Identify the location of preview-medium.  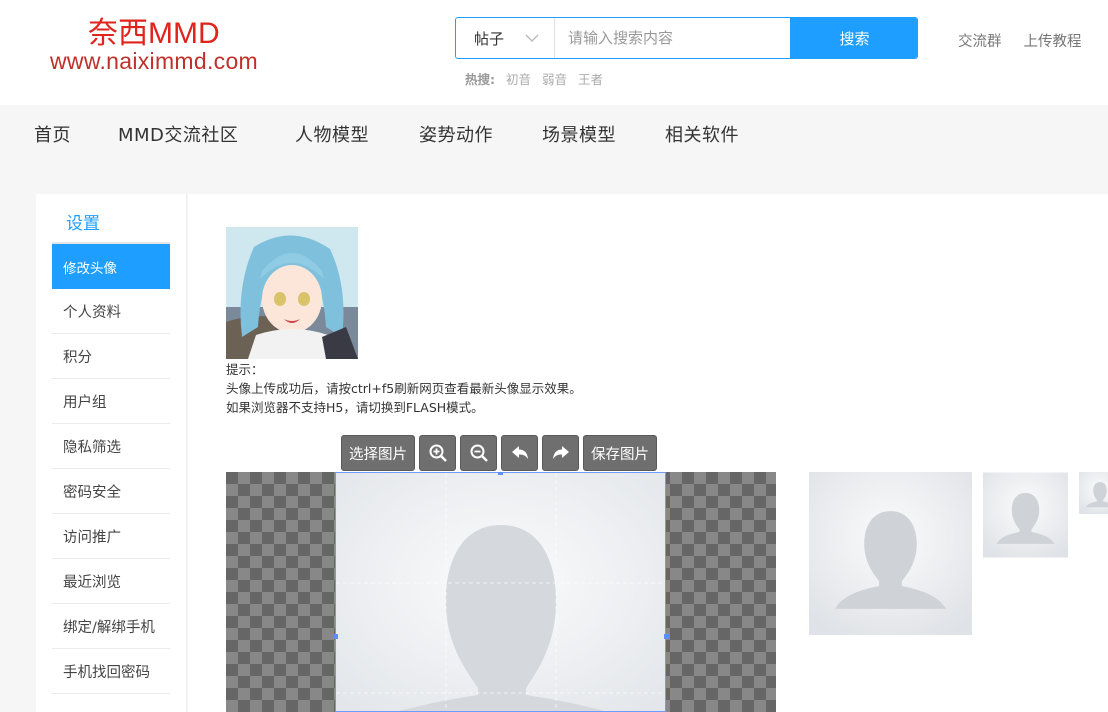
(1025, 515).